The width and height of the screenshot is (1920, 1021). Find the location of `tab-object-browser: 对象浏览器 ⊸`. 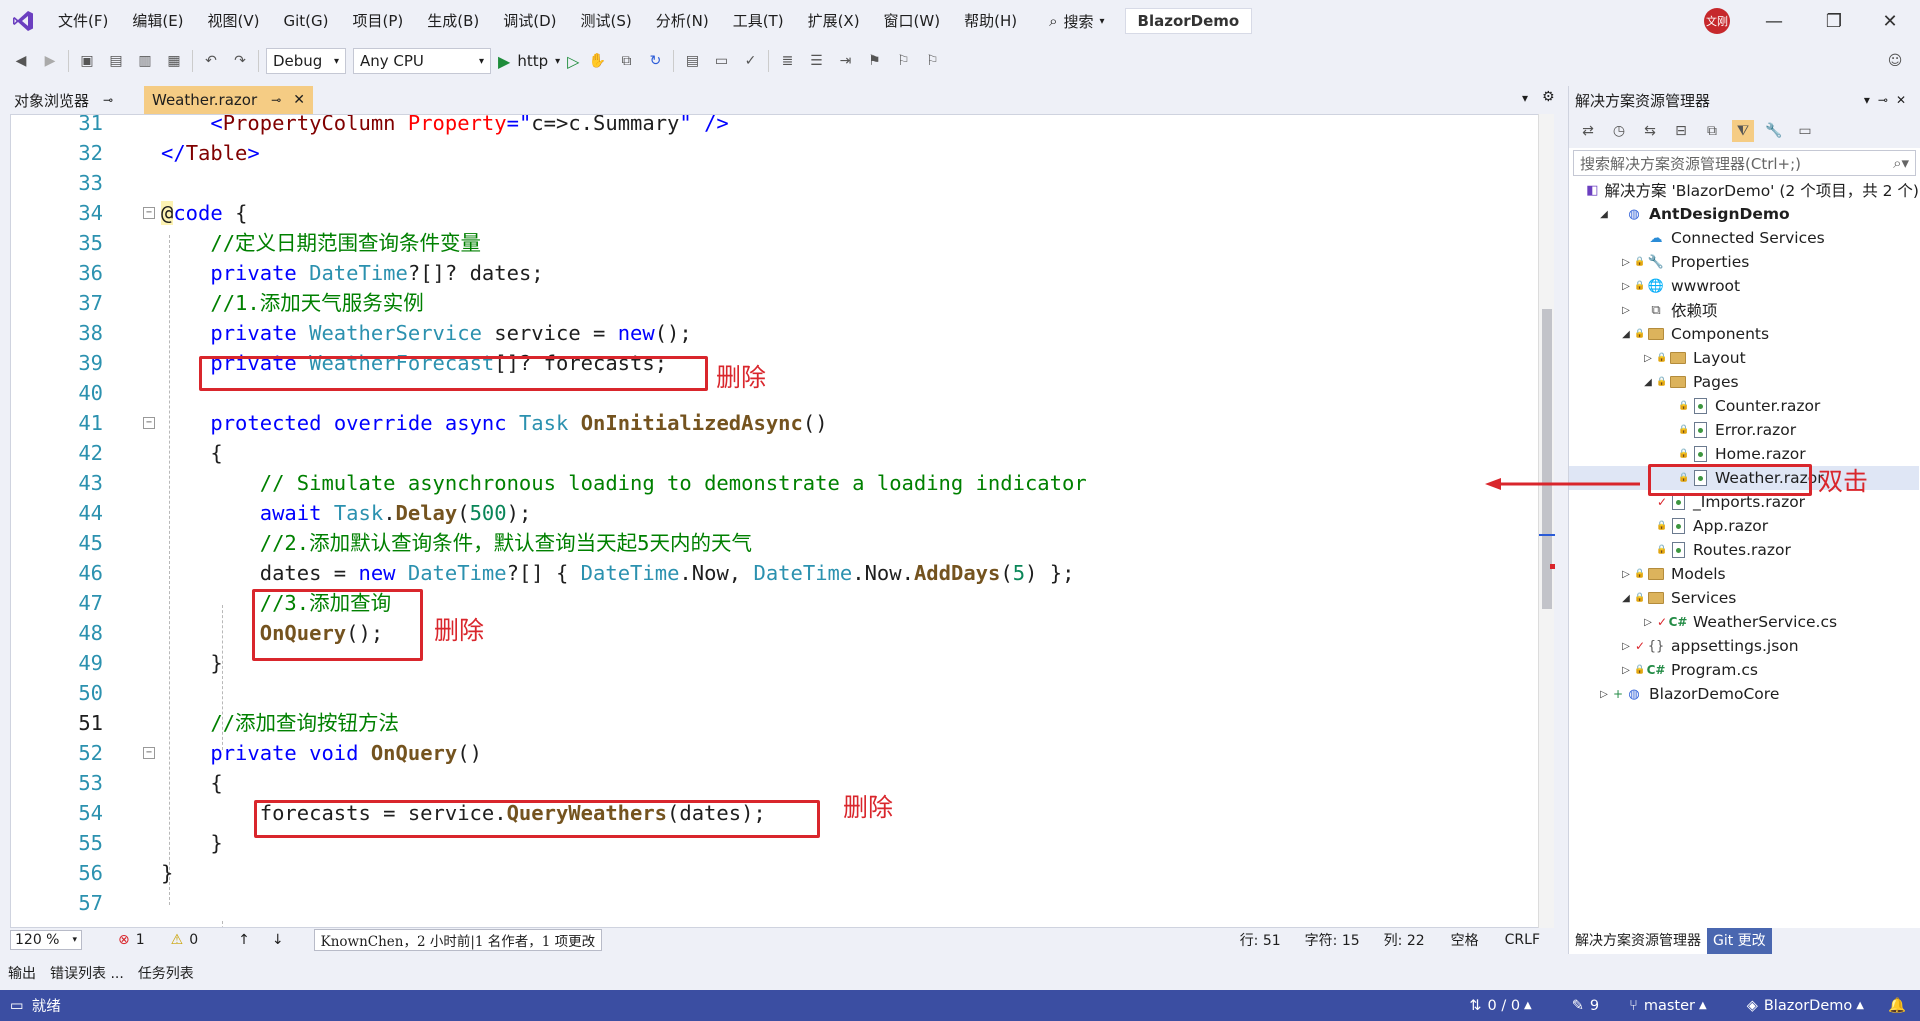

tab-object-browser: 对象浏览器 ⊸ is located at coordinates (63, 100).